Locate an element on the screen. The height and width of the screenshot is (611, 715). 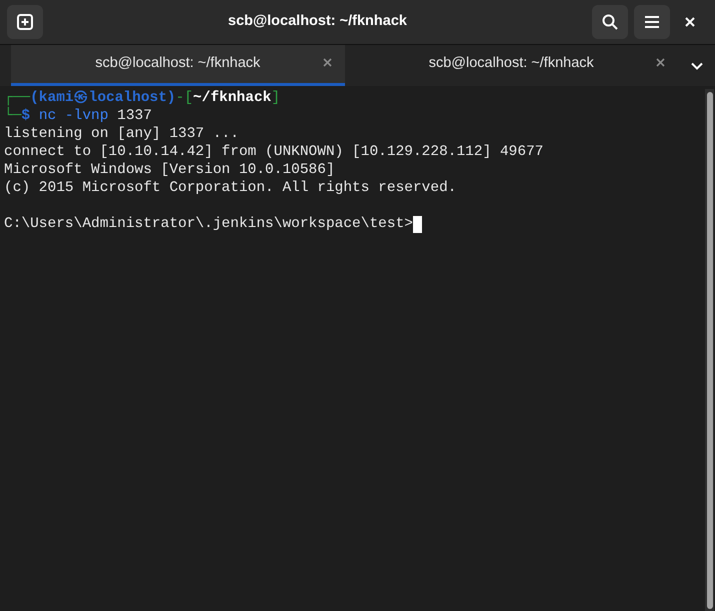
terminal-line: connect to [10.10.14.42] from (UNKNOWN) [10.129.228.112] 49677 is located at coordinates (274, 152).